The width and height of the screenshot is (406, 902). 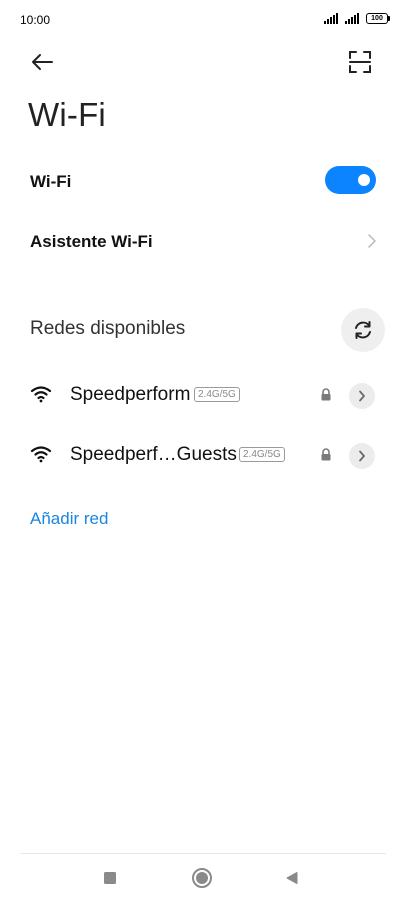 I want to click on qr-scan-icon, so click(x=360, y=62).